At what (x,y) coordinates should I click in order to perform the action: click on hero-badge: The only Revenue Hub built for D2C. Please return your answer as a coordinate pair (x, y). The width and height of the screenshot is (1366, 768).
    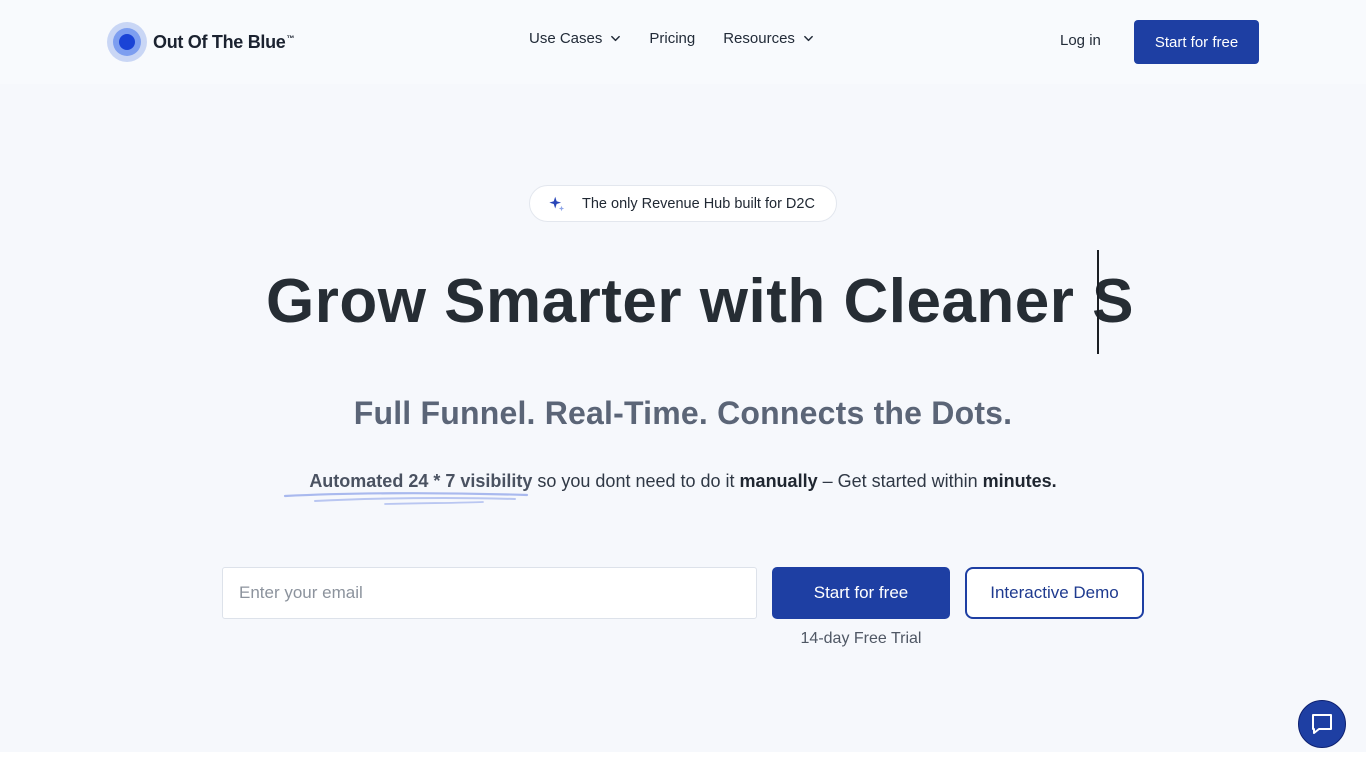
    Looking at the image, I should click on (683, 203).